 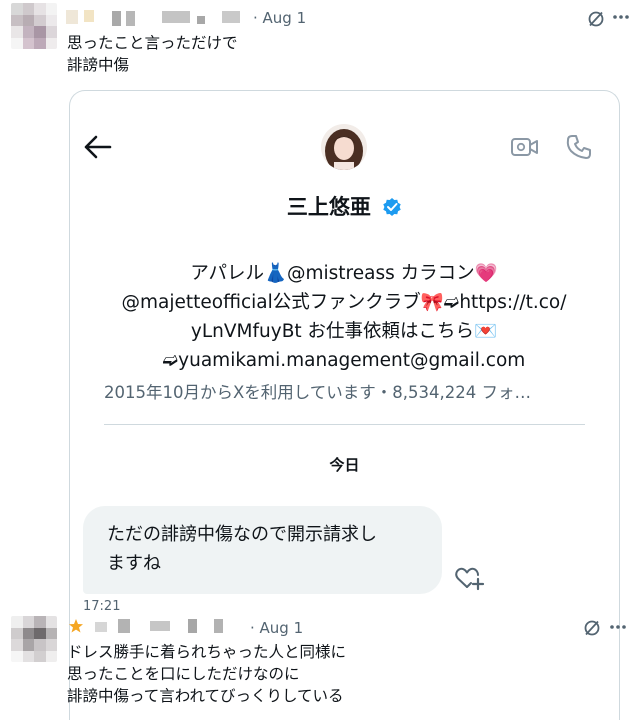 What do you see at coordinates (152, 54) in the screenshot?
I see `reply-text: 思ったこと言っただけで 誹謗中傷` at bounding box center [152, 54].